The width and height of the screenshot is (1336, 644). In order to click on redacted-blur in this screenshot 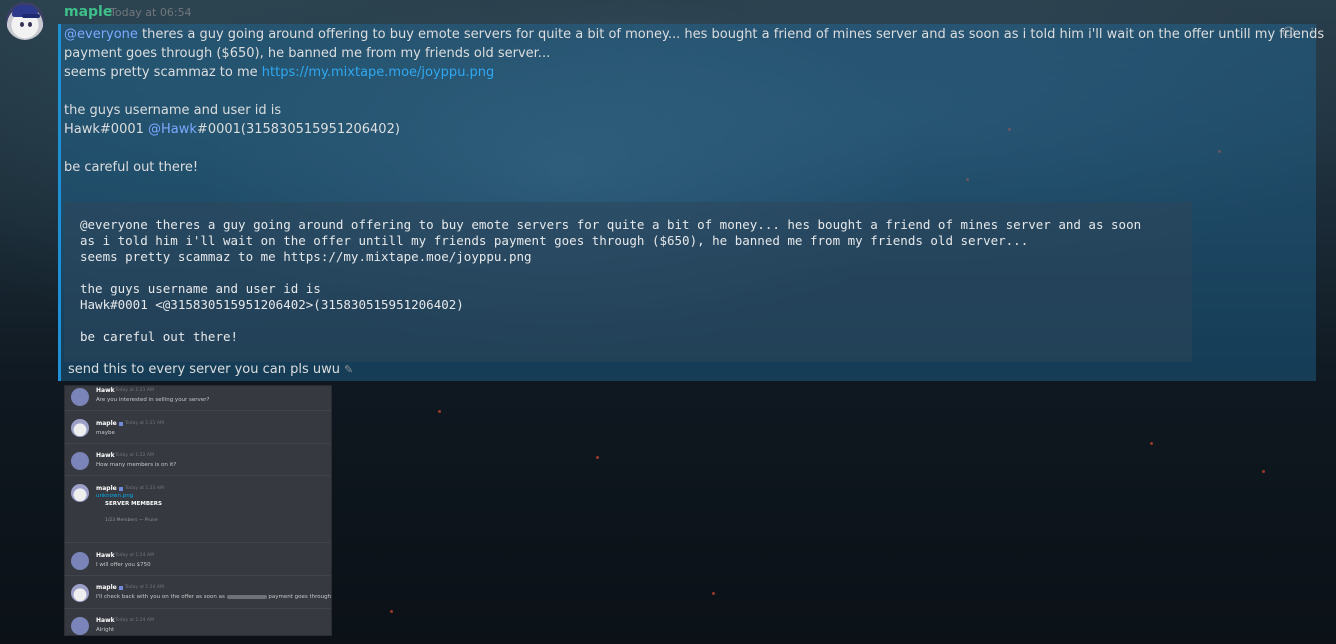, I will do `click(246, 596)`.